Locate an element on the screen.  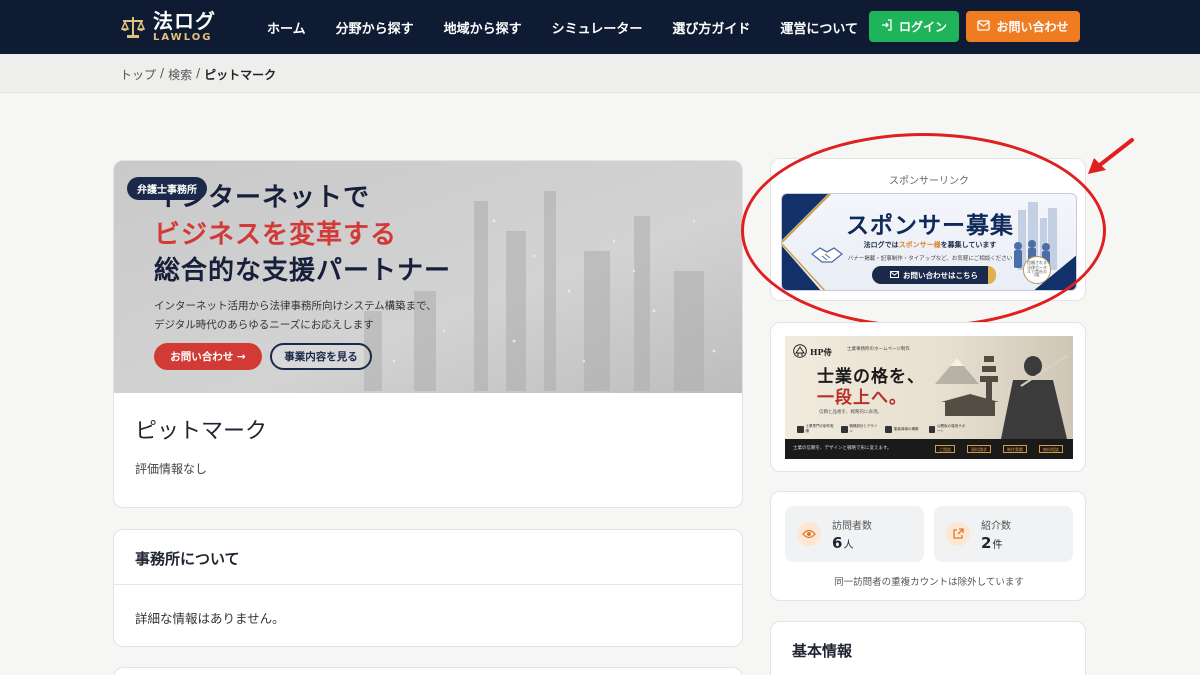
hero-headline-line3: 総合的な支援パートナー is located at coordinates (303, 271).